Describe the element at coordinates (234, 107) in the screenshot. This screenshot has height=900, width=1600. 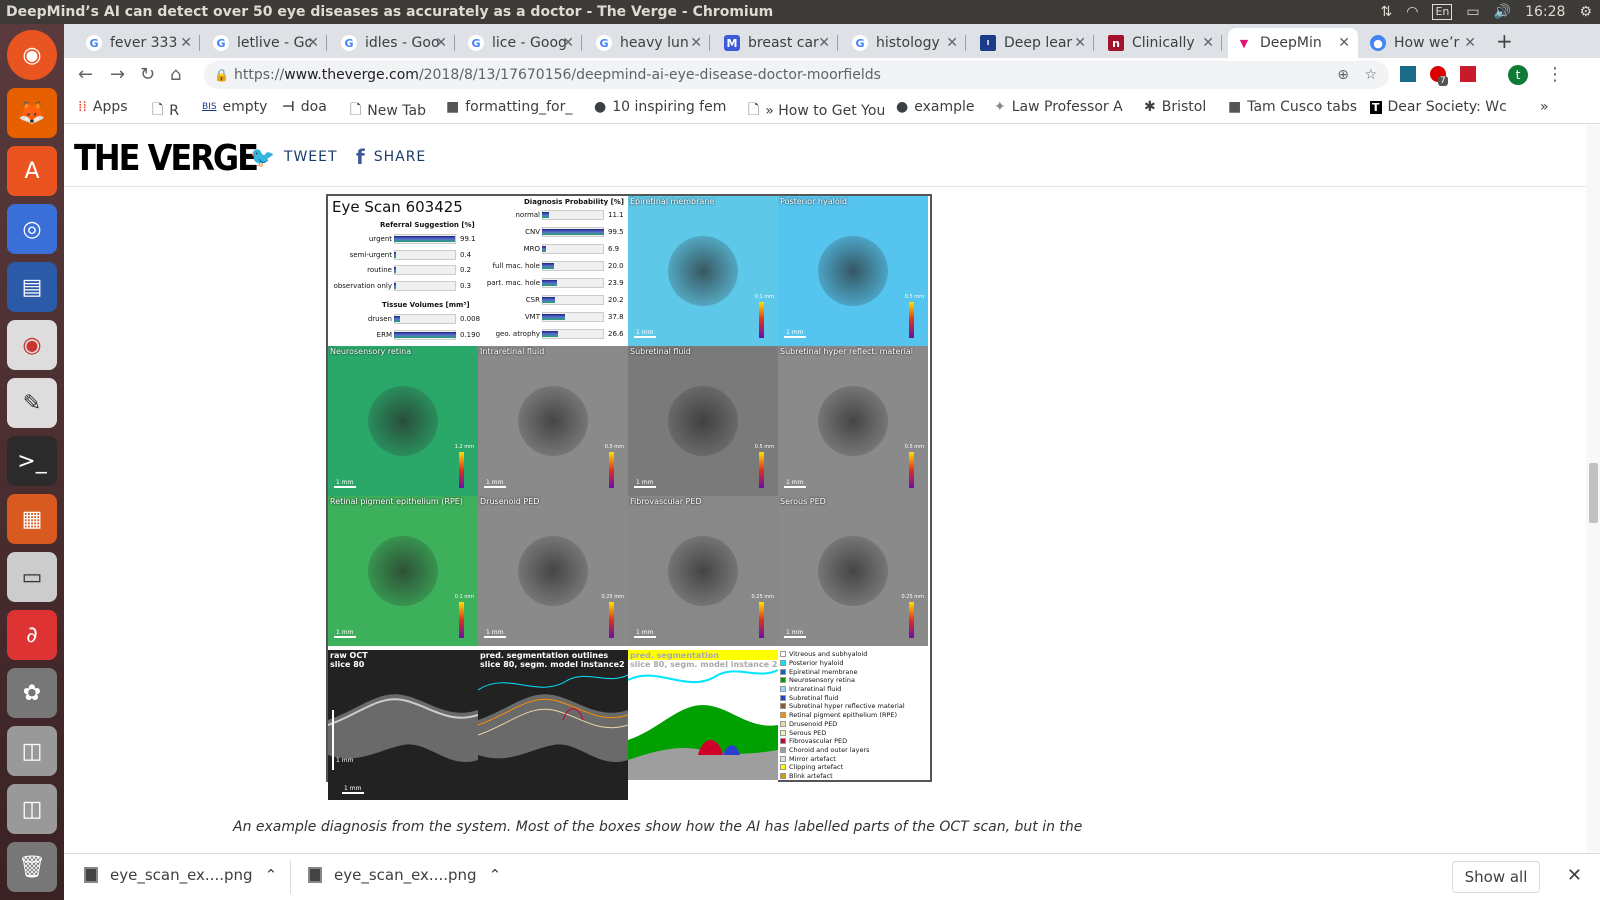
I see `bookmark-empty: BIS empty` at that location.